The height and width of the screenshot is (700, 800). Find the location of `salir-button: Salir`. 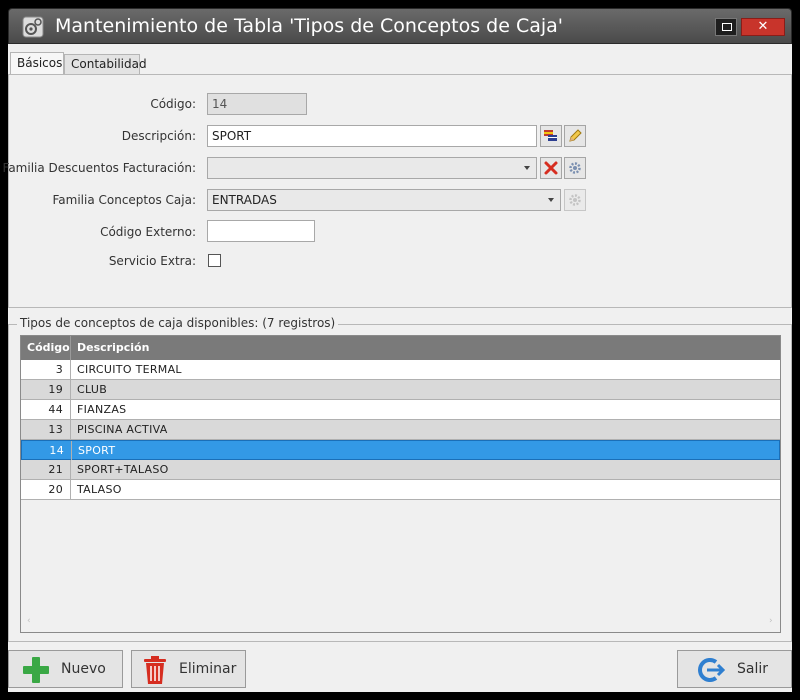

salir-button: Salir is located at coordinates (734, 669).